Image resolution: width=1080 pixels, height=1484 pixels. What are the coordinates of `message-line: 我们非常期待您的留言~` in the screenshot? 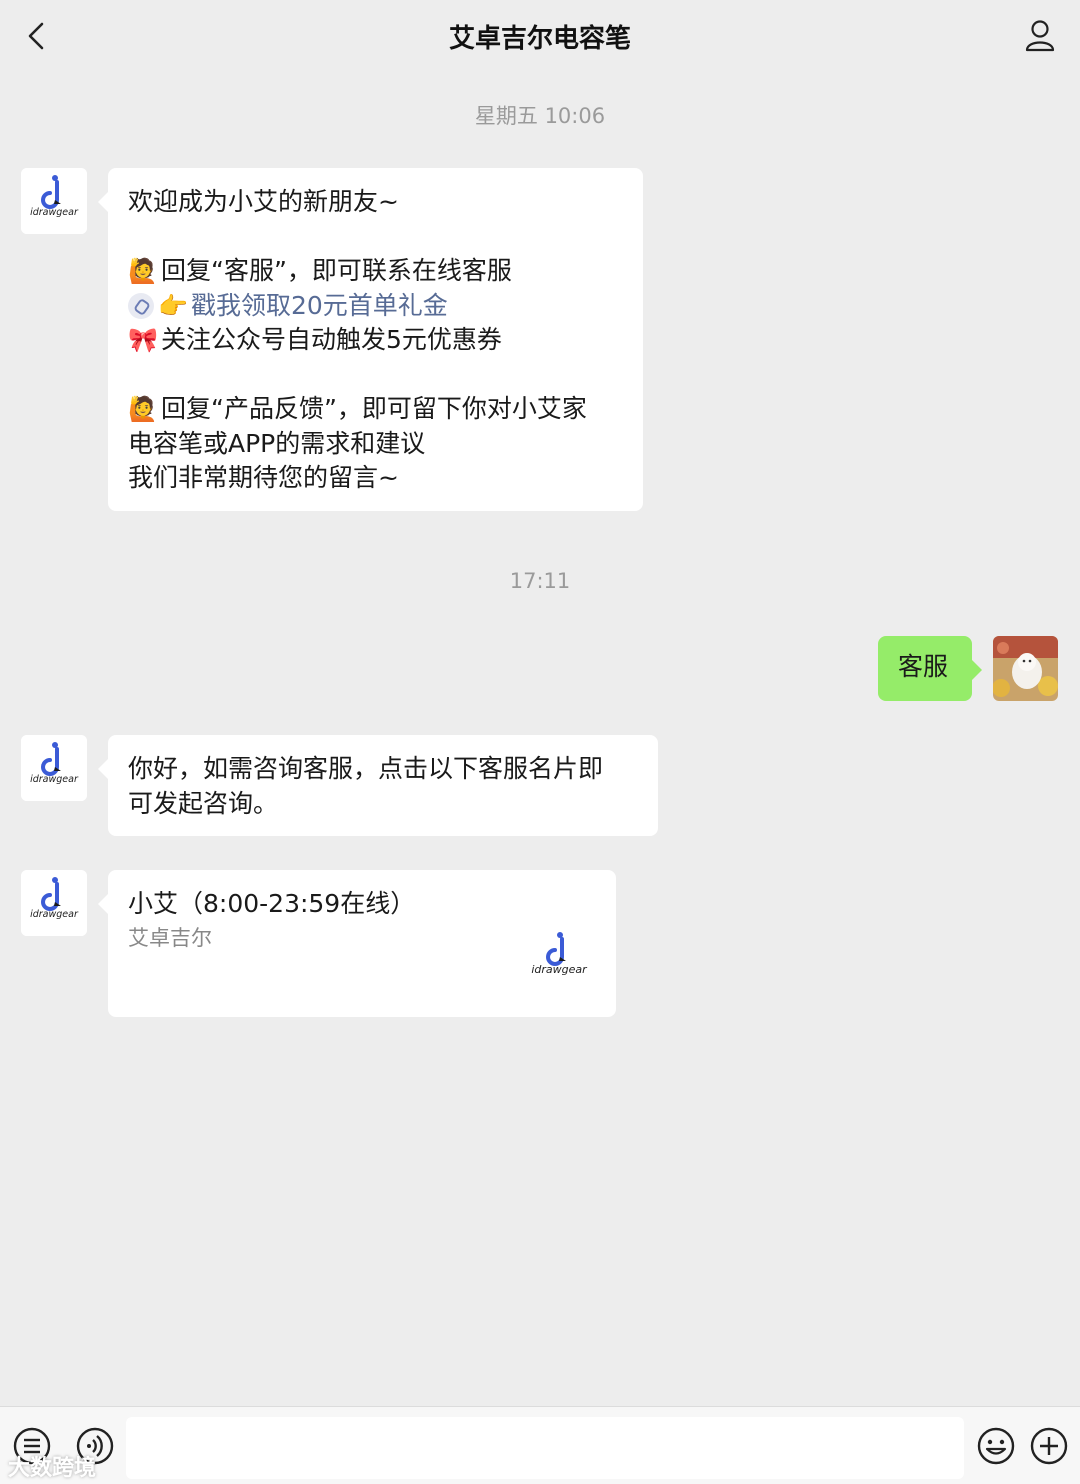 It's located at (263, 477).